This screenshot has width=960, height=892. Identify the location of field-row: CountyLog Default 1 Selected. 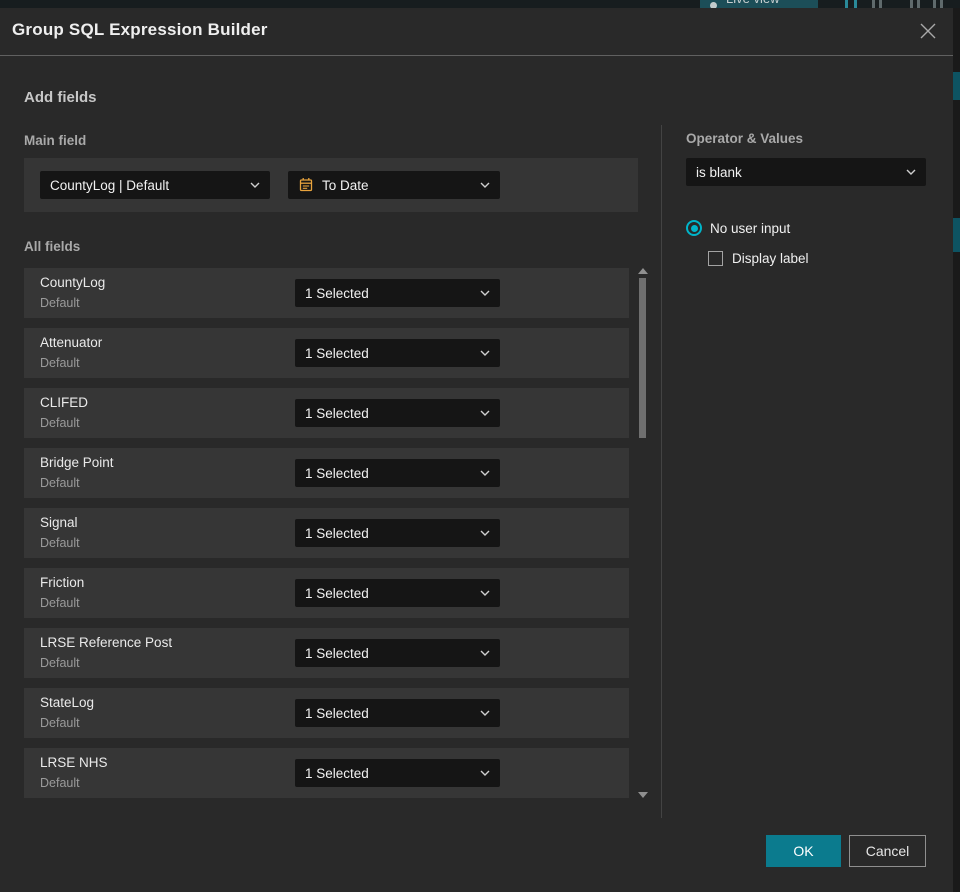
(326, 293).